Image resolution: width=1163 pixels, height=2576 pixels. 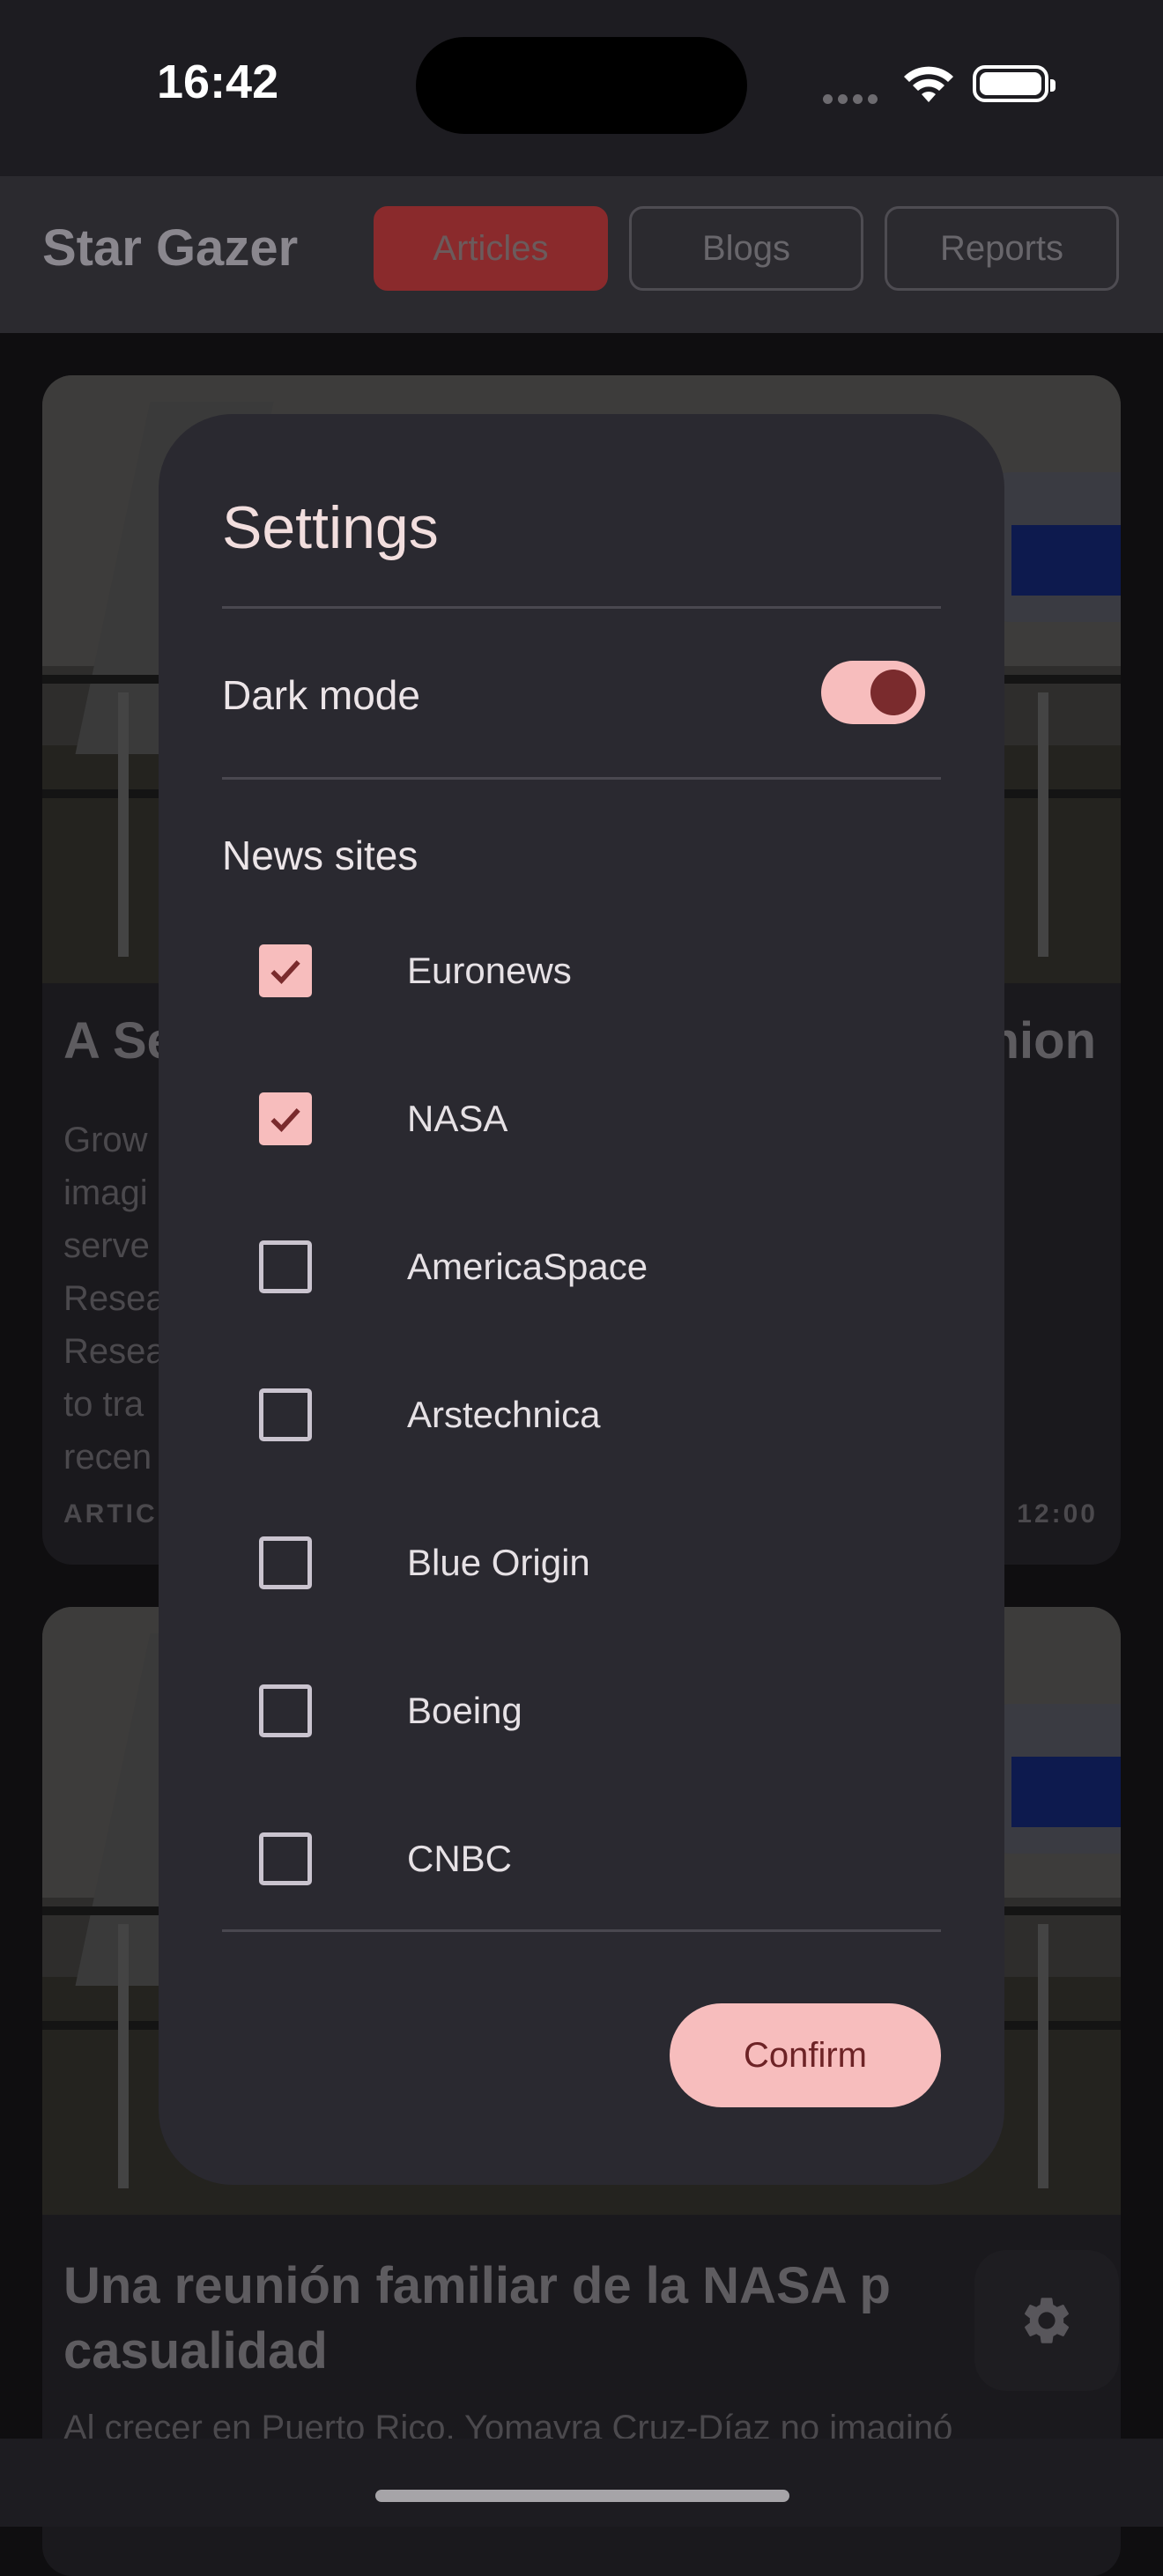 What do you see at coordinates (330, 527) in the screenshot?
I see `dialog-title: Settings` at bounding box center [330, 527].